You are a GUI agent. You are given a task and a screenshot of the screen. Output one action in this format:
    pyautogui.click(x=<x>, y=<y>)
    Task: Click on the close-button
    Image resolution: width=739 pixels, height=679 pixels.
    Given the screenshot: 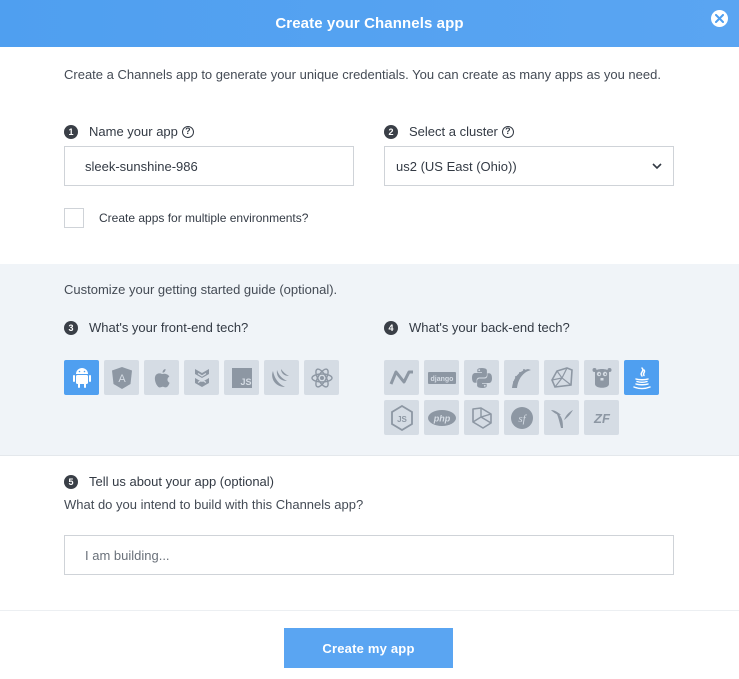 What is the action you would take?
    pyautogui.click(x=719, y=18)
    